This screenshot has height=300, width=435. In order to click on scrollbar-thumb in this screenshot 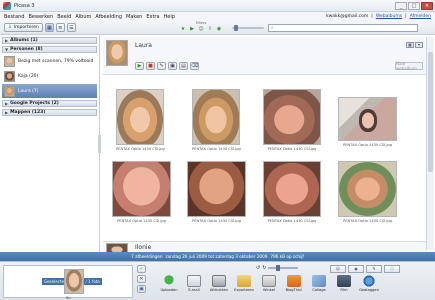, I will do `click(430, 112)`.